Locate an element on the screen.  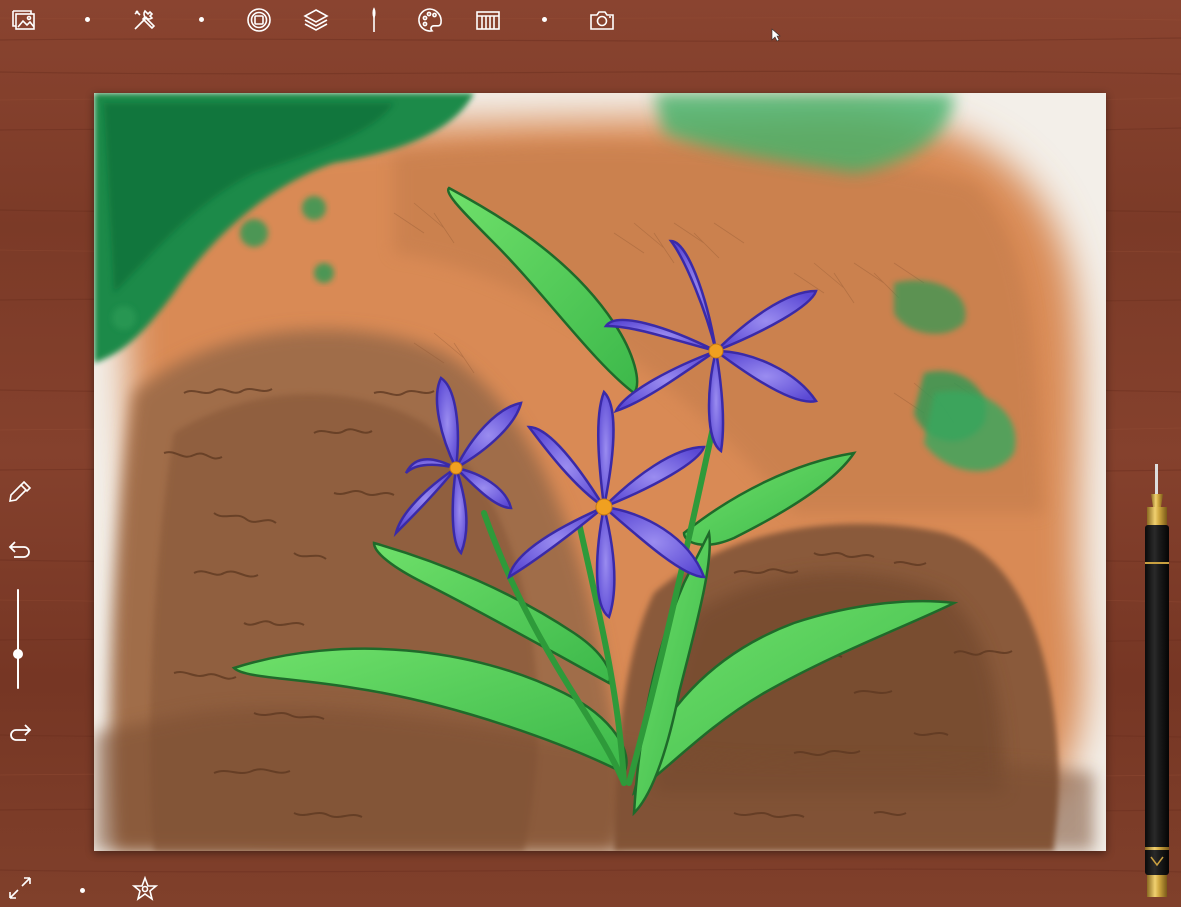
redo-icon is located at coordinates (20, 731).